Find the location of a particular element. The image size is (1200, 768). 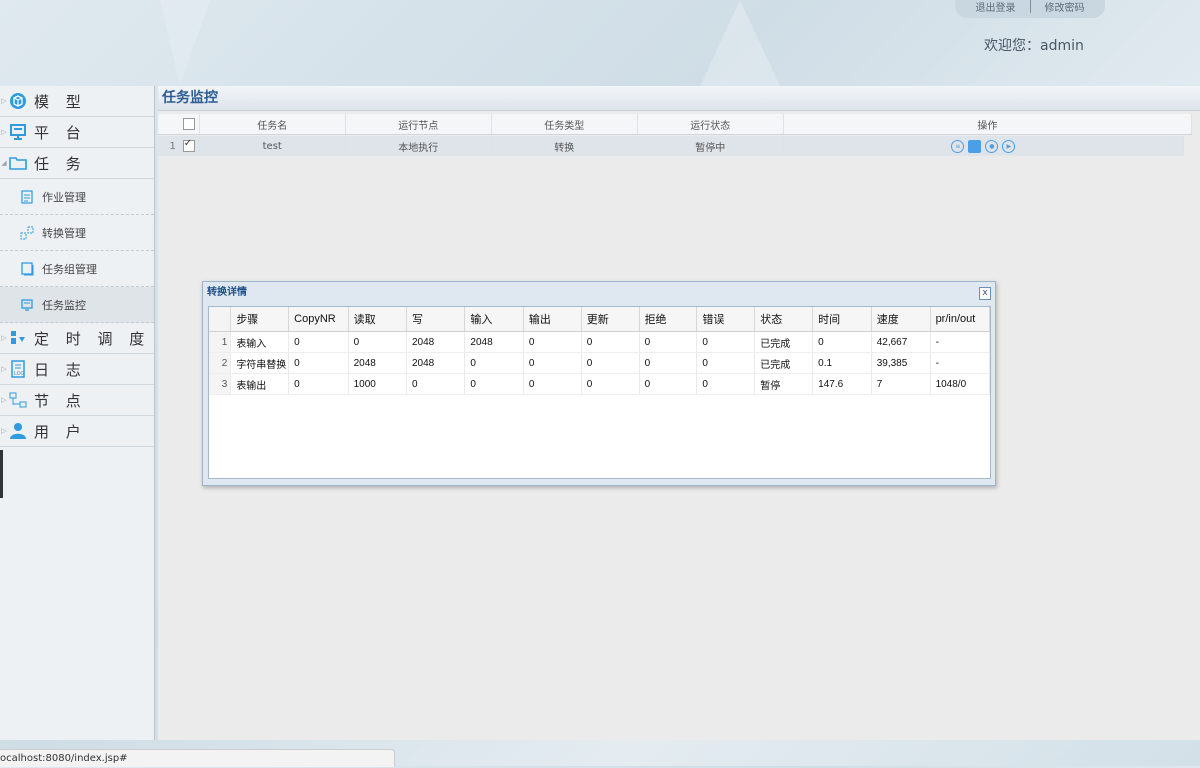

column-header: 速度 is located at coordinates (901, 319).